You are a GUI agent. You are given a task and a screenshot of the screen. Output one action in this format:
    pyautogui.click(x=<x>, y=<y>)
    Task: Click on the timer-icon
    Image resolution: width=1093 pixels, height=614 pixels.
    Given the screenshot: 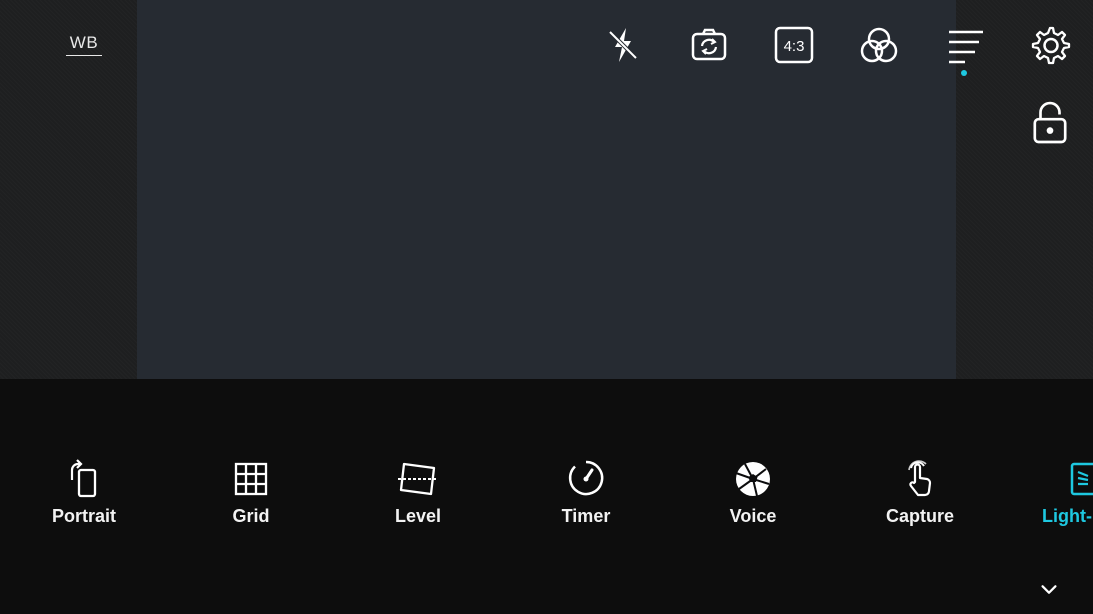 What is the action you would take?
    pyautogui.click(x=586, y=478)
    